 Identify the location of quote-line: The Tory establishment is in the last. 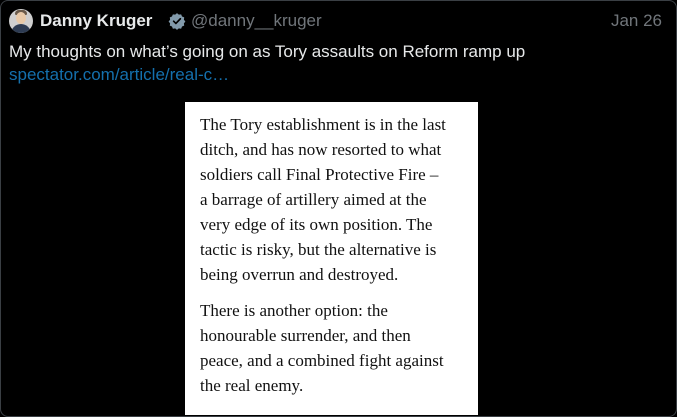
(323, 124).